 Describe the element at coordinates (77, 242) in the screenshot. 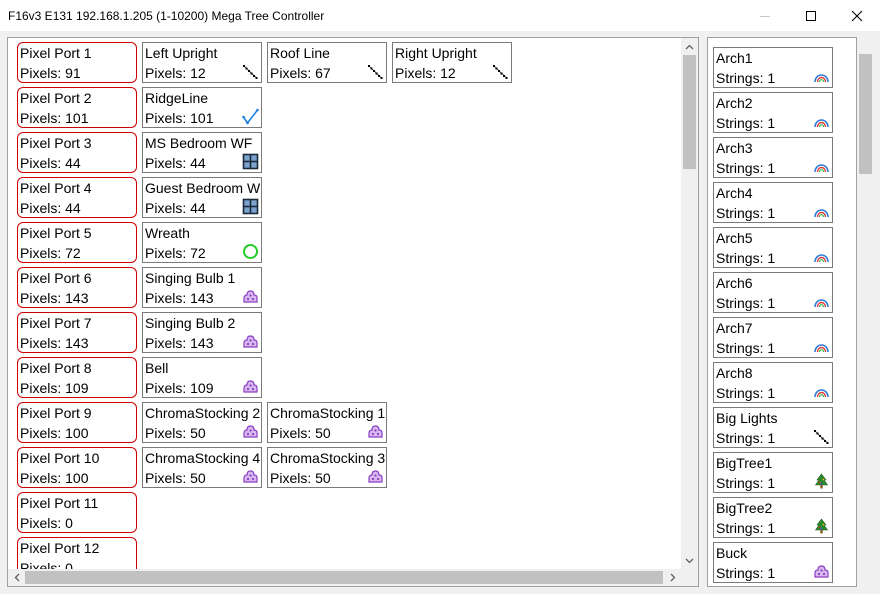

I see `pixel-port-5: Pixel Port 5 Pixels: 72` at that location.